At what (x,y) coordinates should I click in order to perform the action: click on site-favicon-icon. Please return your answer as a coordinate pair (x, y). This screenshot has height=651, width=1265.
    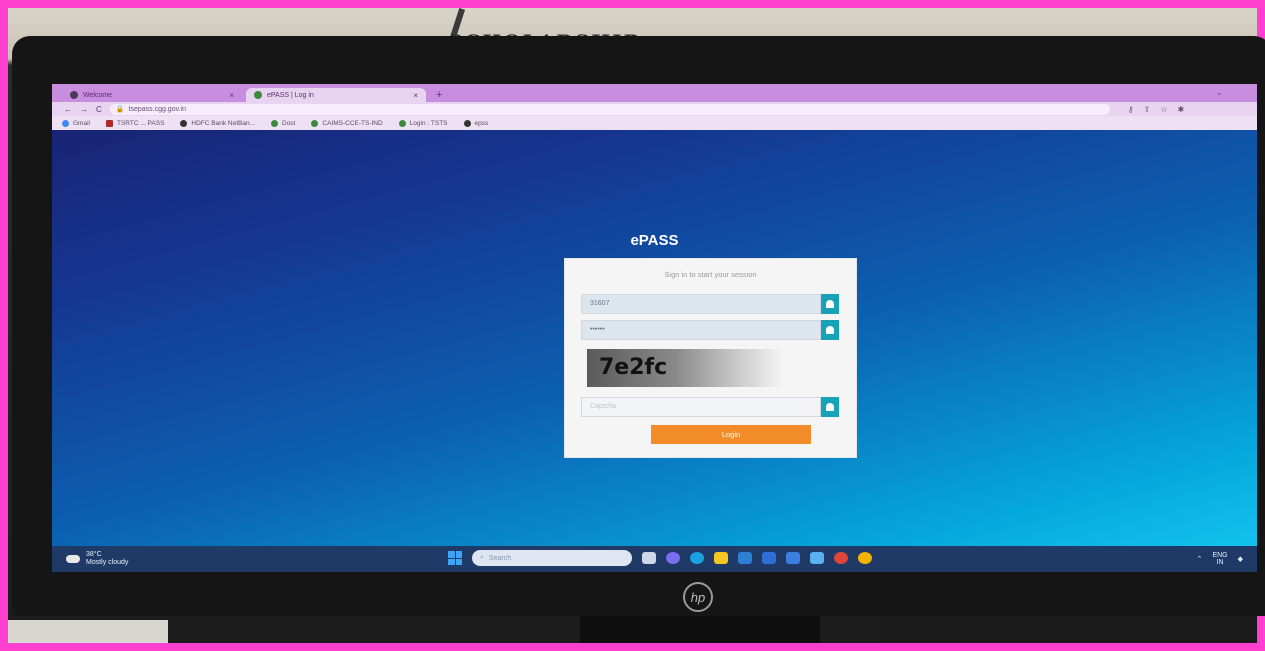
    Looking at the image, I should click on (258, 95).